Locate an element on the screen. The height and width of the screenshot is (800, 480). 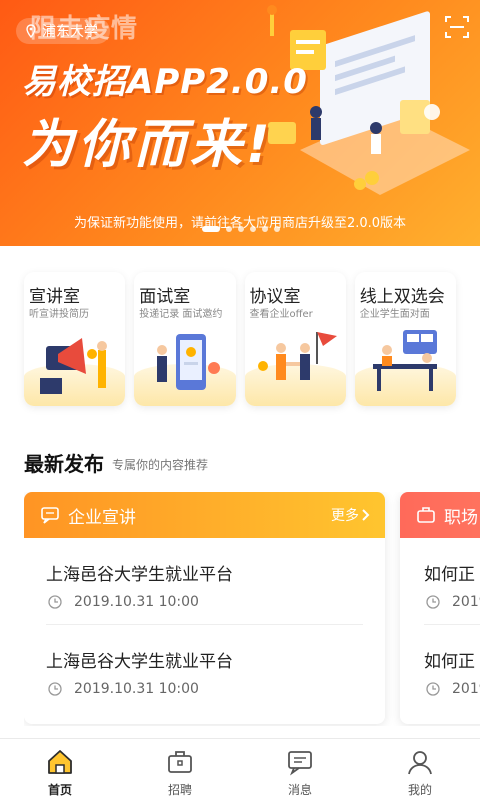
chevron-right-icon is located at coordinates (366, 515).